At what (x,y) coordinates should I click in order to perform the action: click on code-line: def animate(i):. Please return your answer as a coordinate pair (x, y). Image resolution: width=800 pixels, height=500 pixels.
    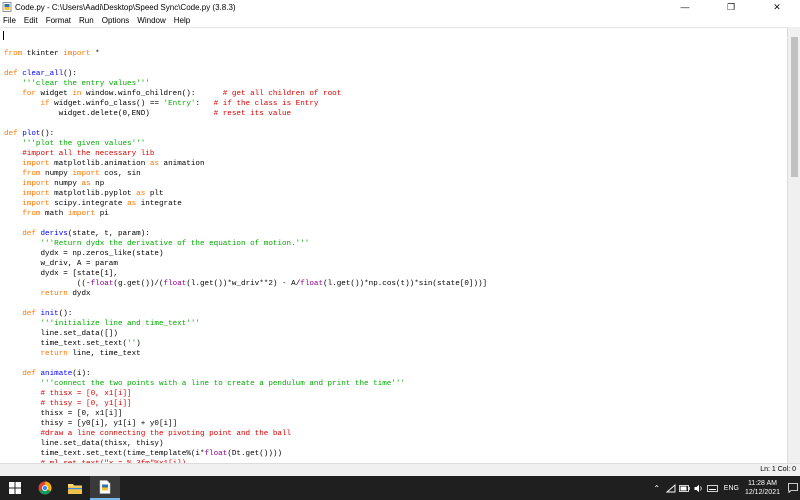
    Looking at the image, I should click on (245, 374).